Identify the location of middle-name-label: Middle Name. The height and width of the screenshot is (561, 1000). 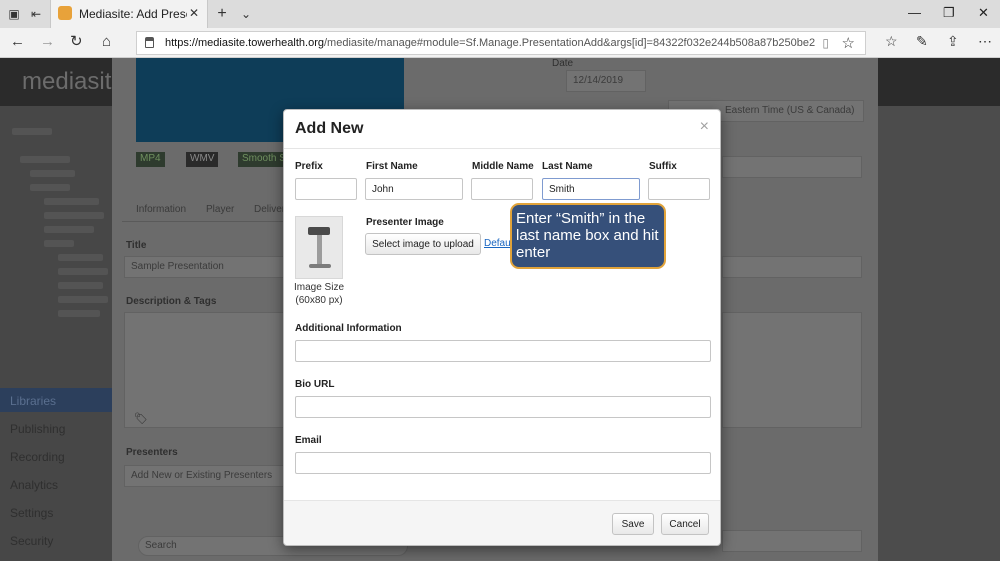
(503, 166).